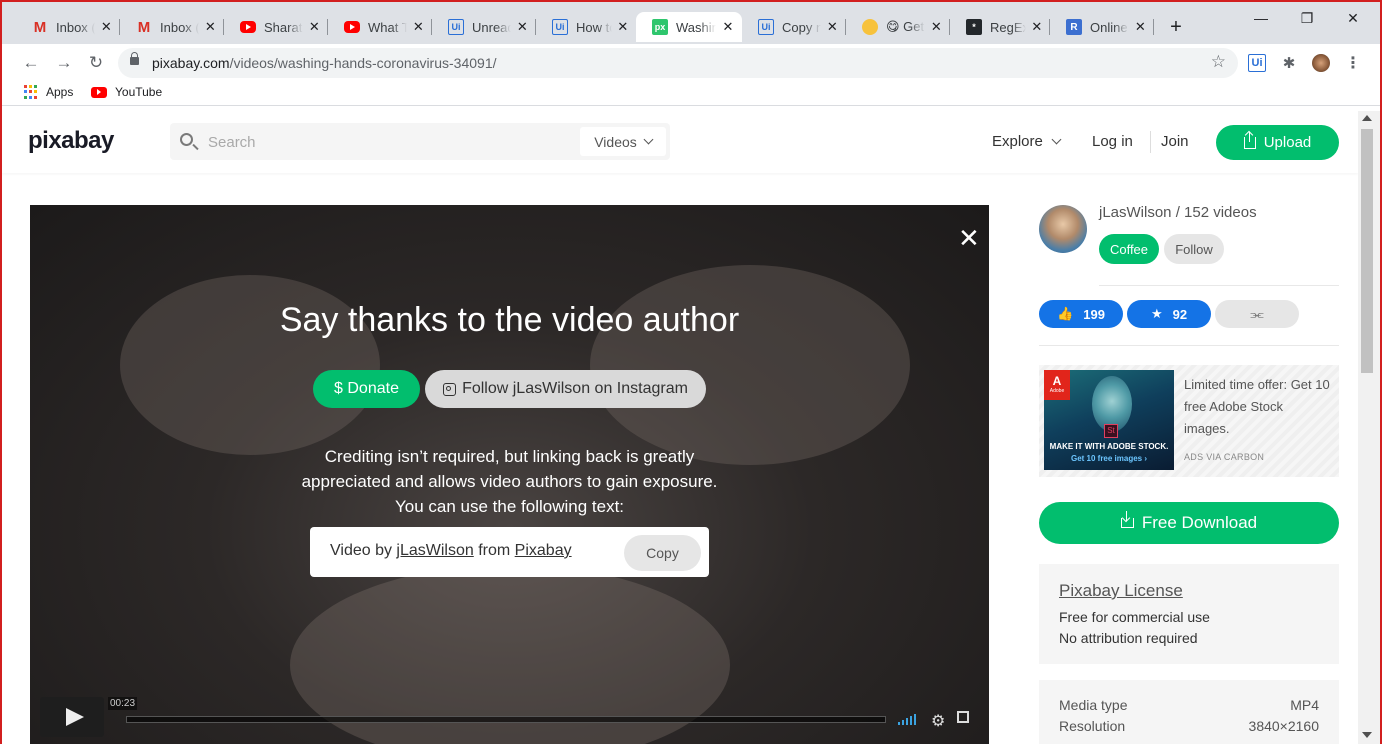 Image resolution: width=1382 pixels, height=744 pixels. Describe the element at coordinates (139, 92) in the screenshot. I see `bookmark-label: YouTube` at that location.